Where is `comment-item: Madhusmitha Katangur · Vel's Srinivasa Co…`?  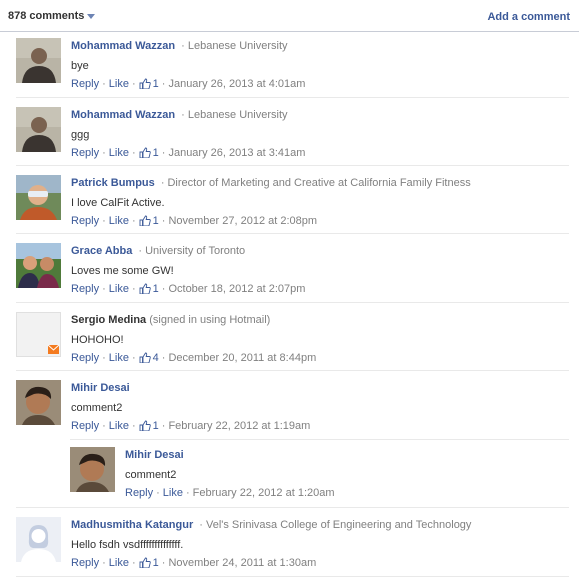 comment-item: Madhusmitha Katangur · Vel's Srinivasa Co… is located at coordinates (292, 547).